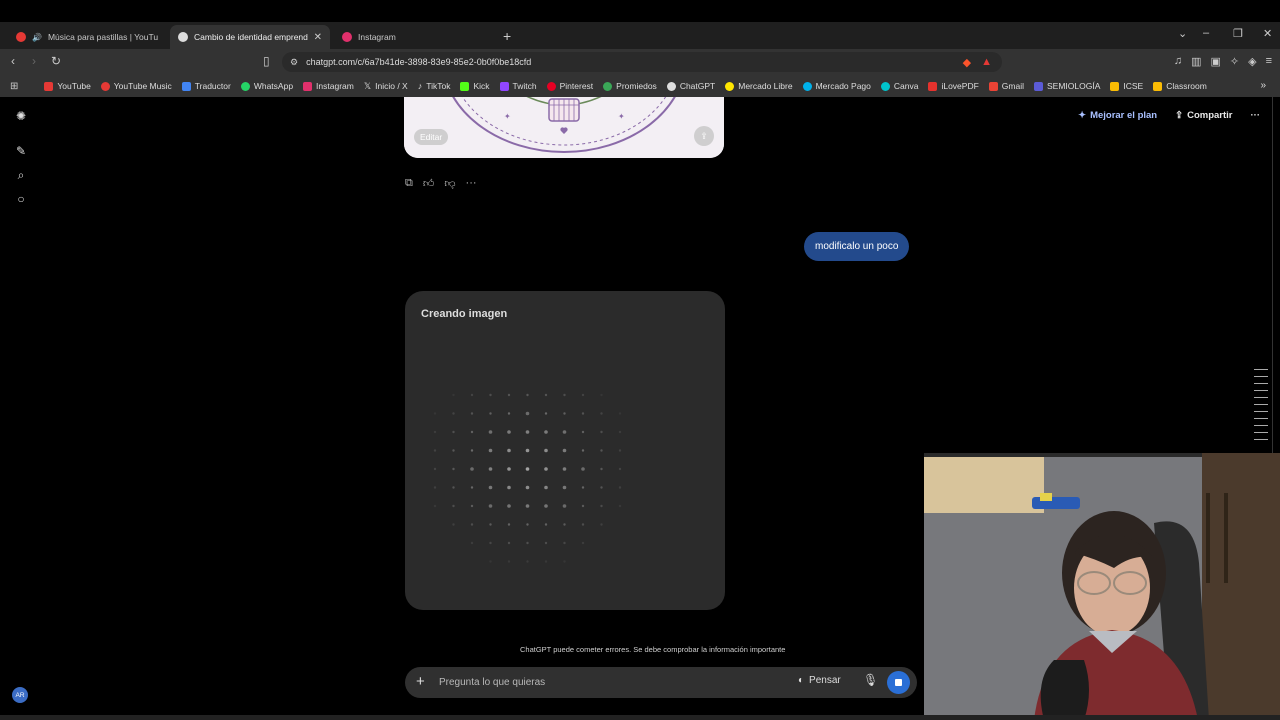 The image size is (1280, 720). Describe the element at coordinates (551, 86) in the screenshot. I see `pinterest-icon` at that location.